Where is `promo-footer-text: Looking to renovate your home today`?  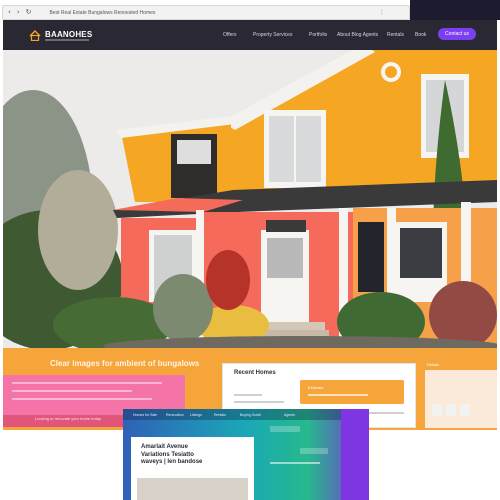
promo-footer-text: Looking to renovate your home today is located at coordinates (68, 418).